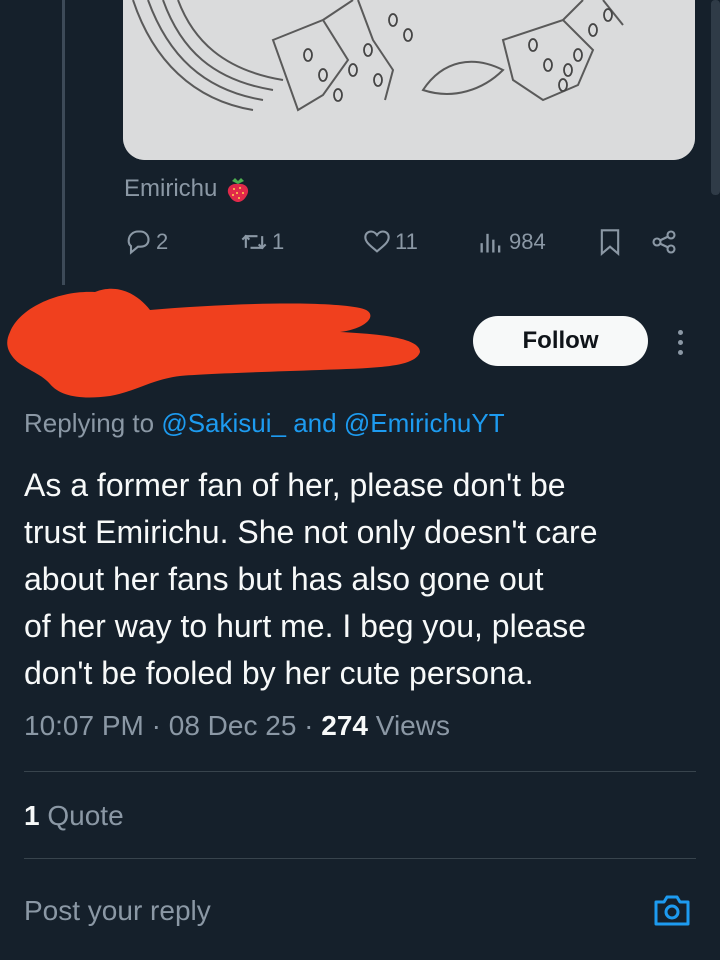 This screenshot has width=720, height=960. What do you see at coordinates (85, 815) in the screenshot?
I see `quote-label: Quote` at bounding box center [85, 815].